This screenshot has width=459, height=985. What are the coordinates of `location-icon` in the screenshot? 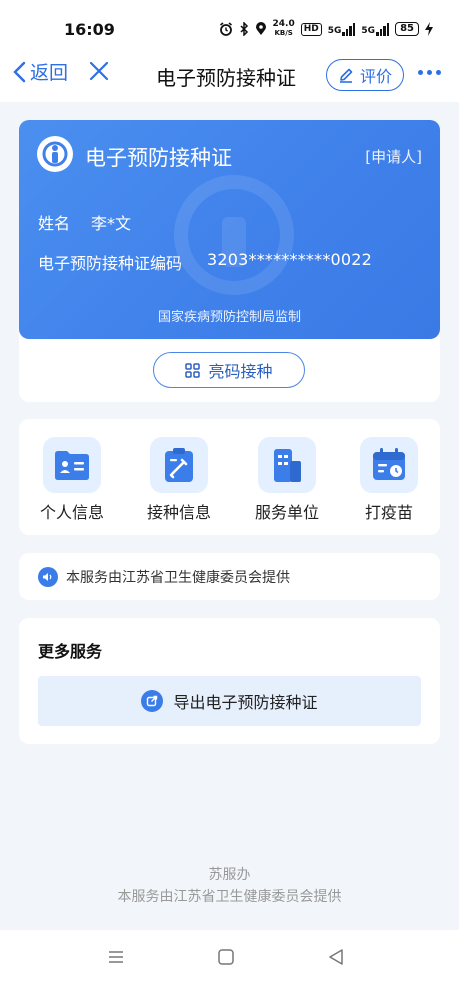 It's located at (260, 28).